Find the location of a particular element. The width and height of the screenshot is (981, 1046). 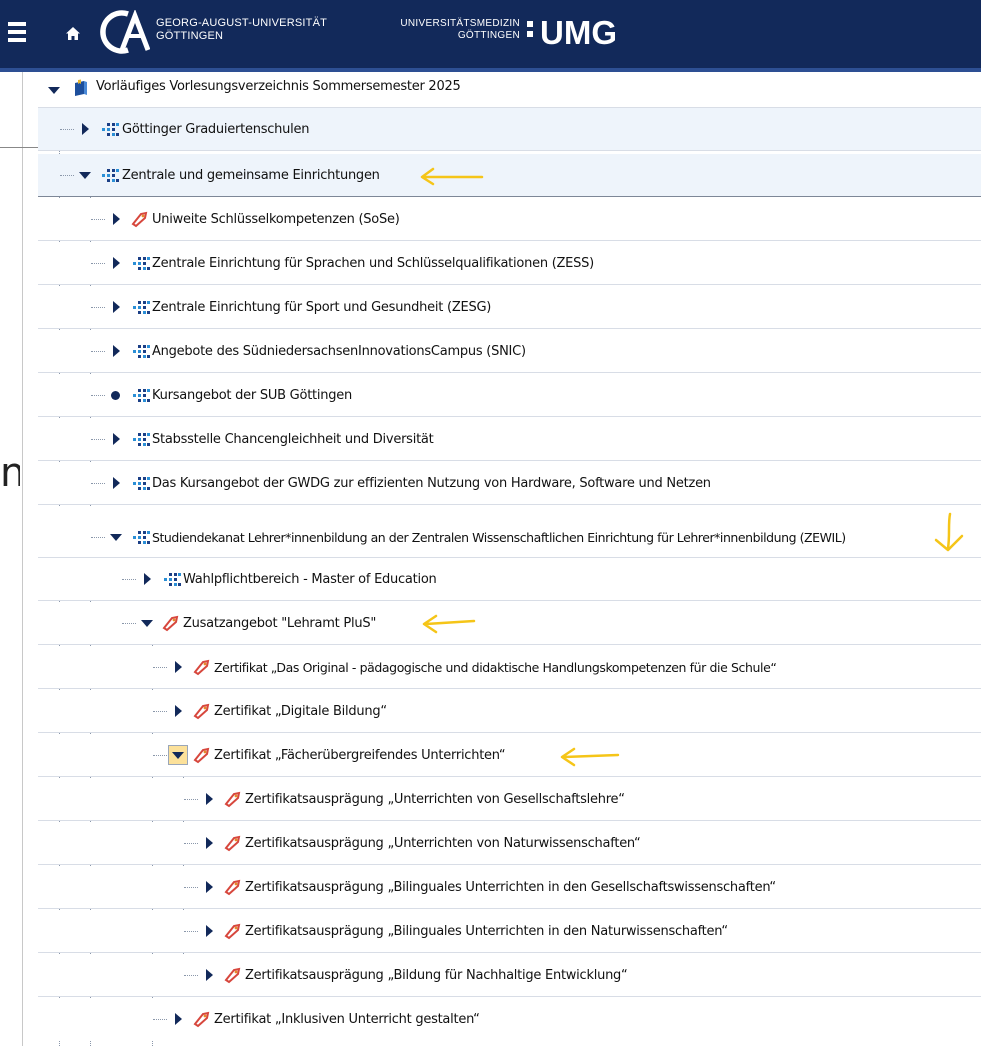

umg-logo-dots-icon is located at coordinates (532, 34).